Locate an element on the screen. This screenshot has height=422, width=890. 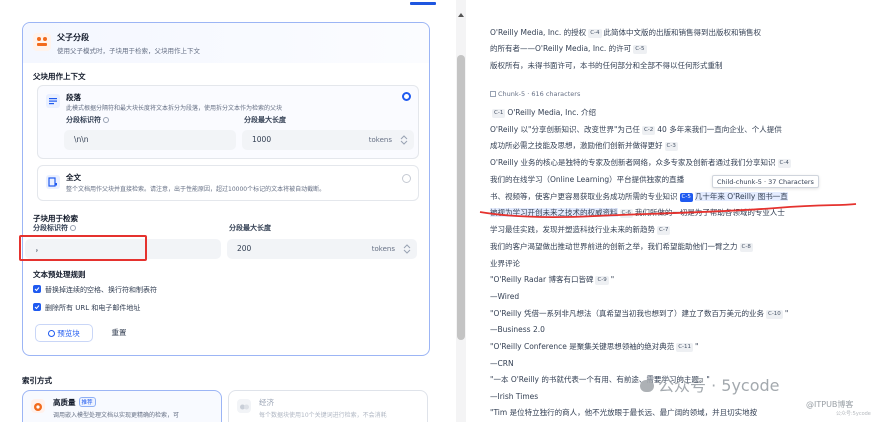
parent-separator-label: 分段标识符 is located at coordinates (87, 120).